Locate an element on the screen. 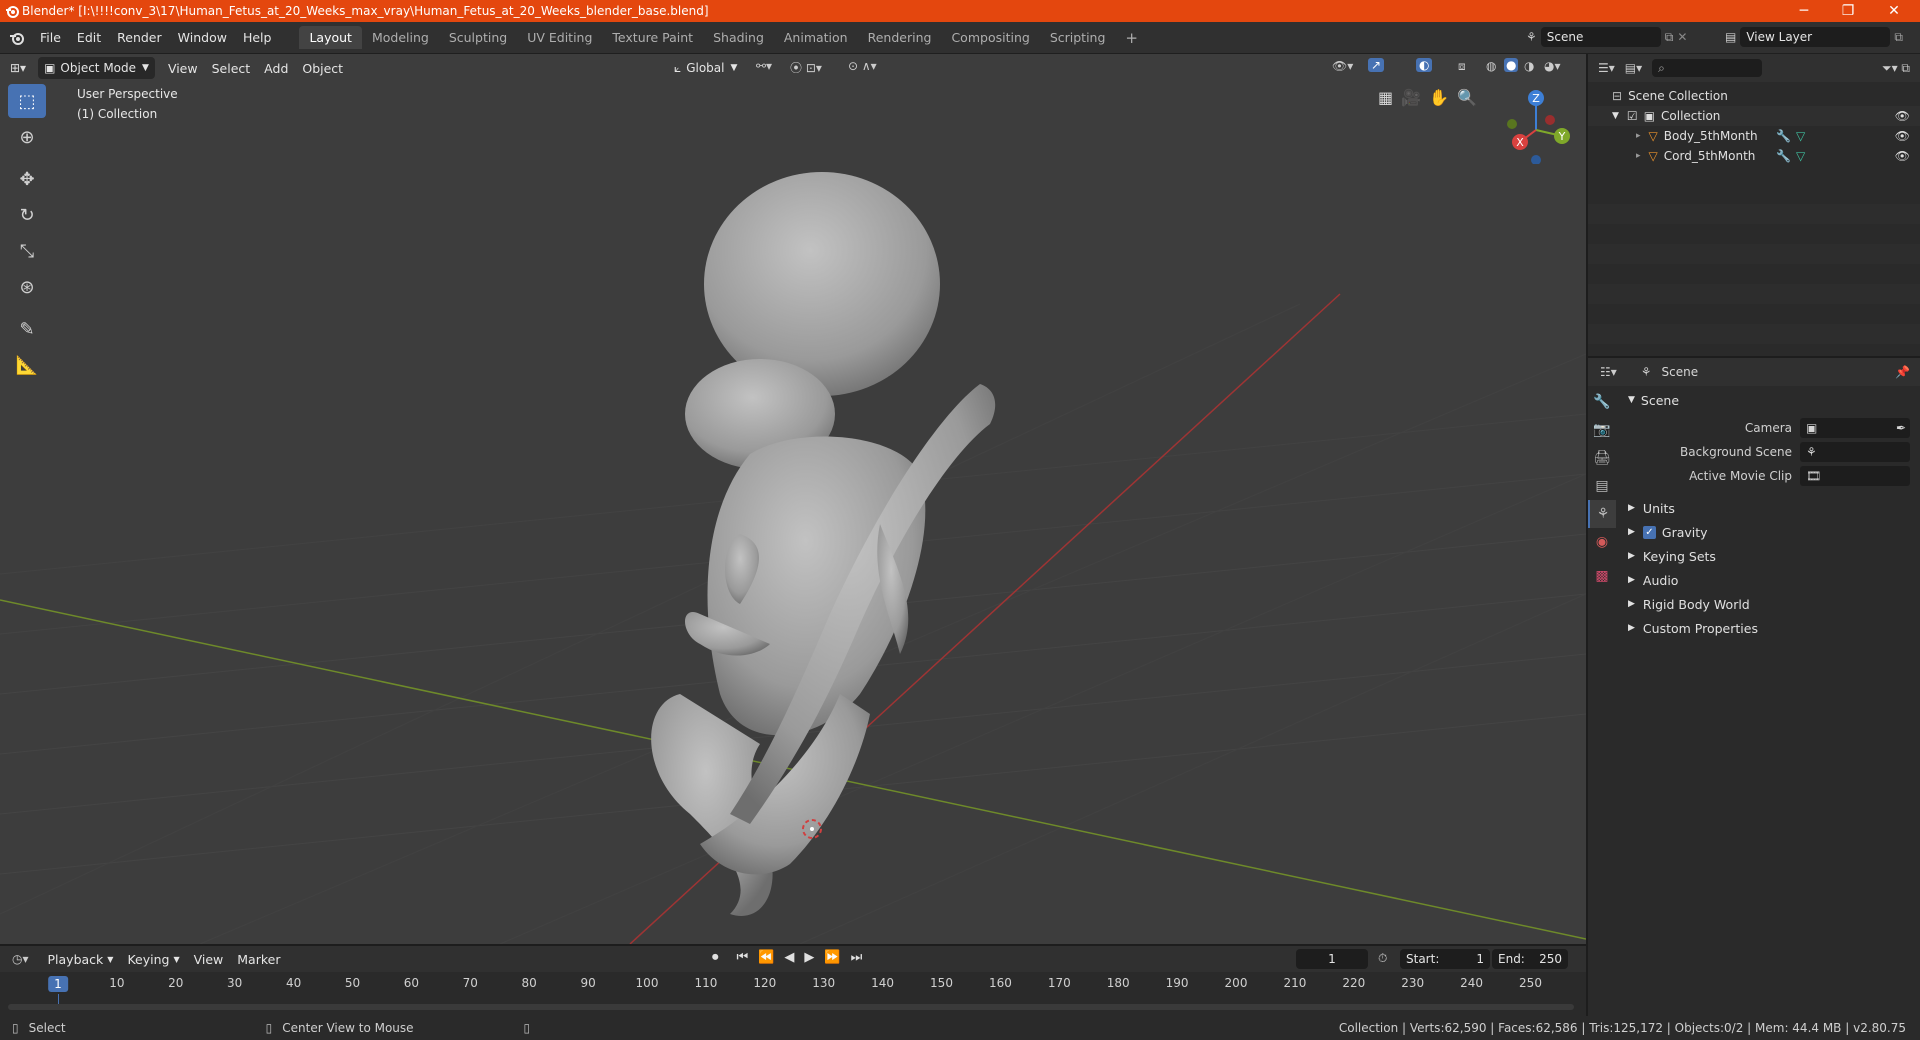 The width and height of the screenshot is (1920, 1040). tab-compositing: Compositing is located at coordinates (990, 37).